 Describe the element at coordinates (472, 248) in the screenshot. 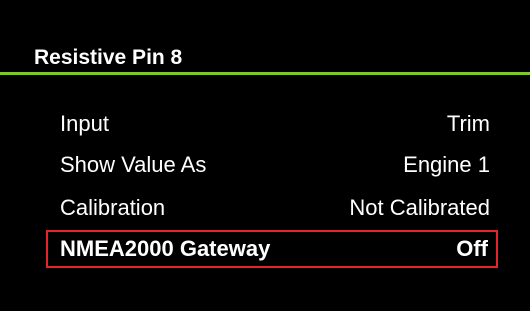

I see `menu-item-value: Off` at that location.